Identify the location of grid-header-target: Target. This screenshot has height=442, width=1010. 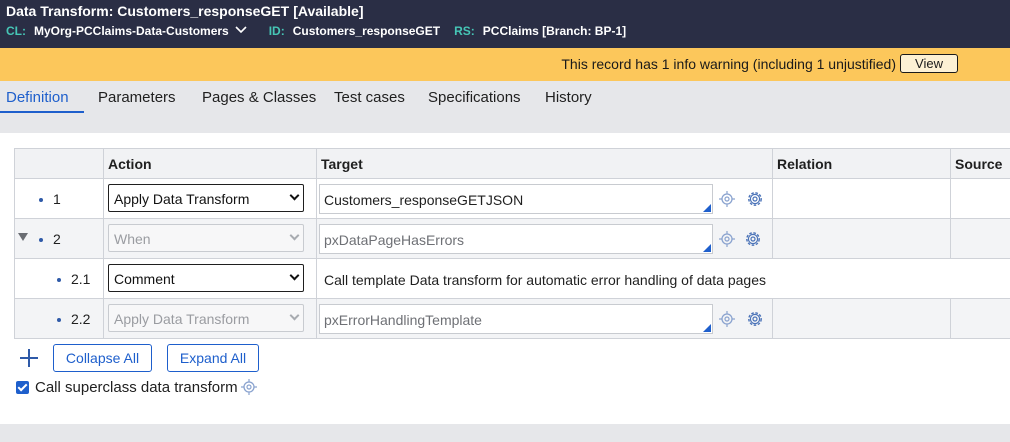
(544, 163).